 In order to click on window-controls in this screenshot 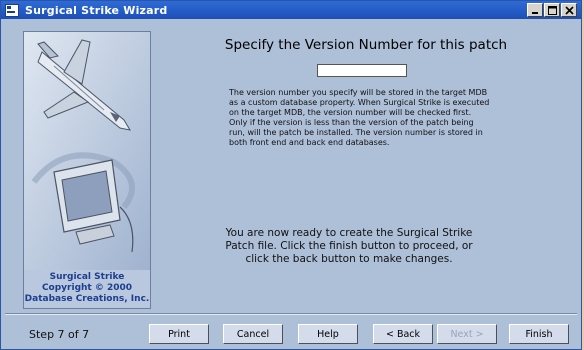, I will do `click(552, 10)`.